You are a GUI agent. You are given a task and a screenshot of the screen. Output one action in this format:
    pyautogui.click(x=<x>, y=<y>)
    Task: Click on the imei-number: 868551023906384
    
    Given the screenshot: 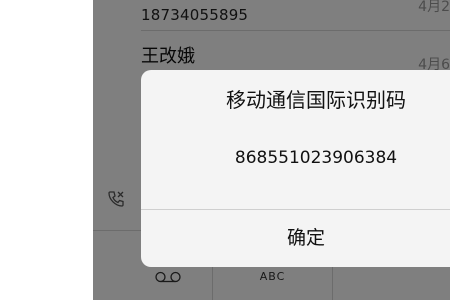 What is the action you would take?
    pyautogui.click(x=316, y=158)
    